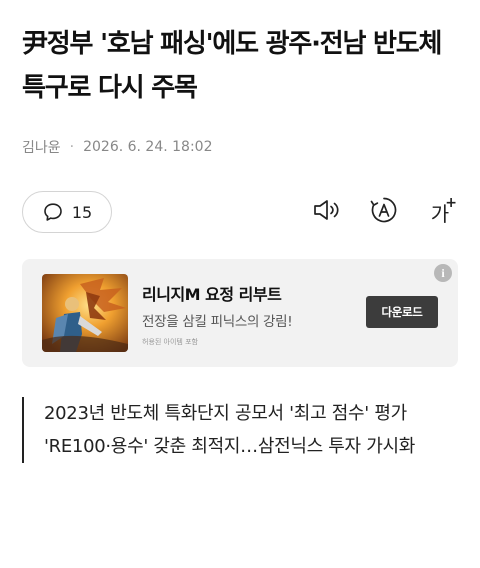 The height and width of the screenshot is (568, 480). I want to click on ad-info-icon: i, so click(443, 273).